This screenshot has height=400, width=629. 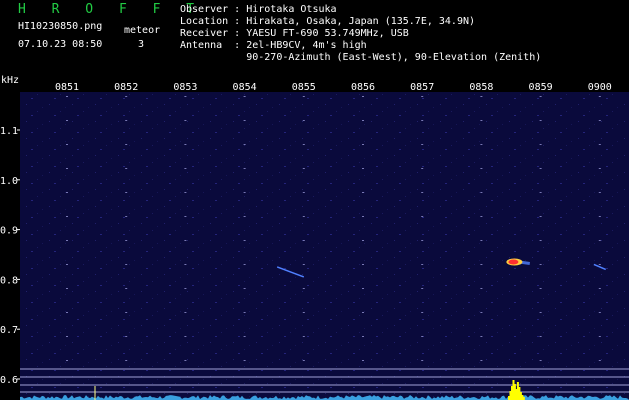 What do you see at coordinates (304, 87) in the screenshot?
I see `x-tick-label: 0855` at bounding box center [304, 87].